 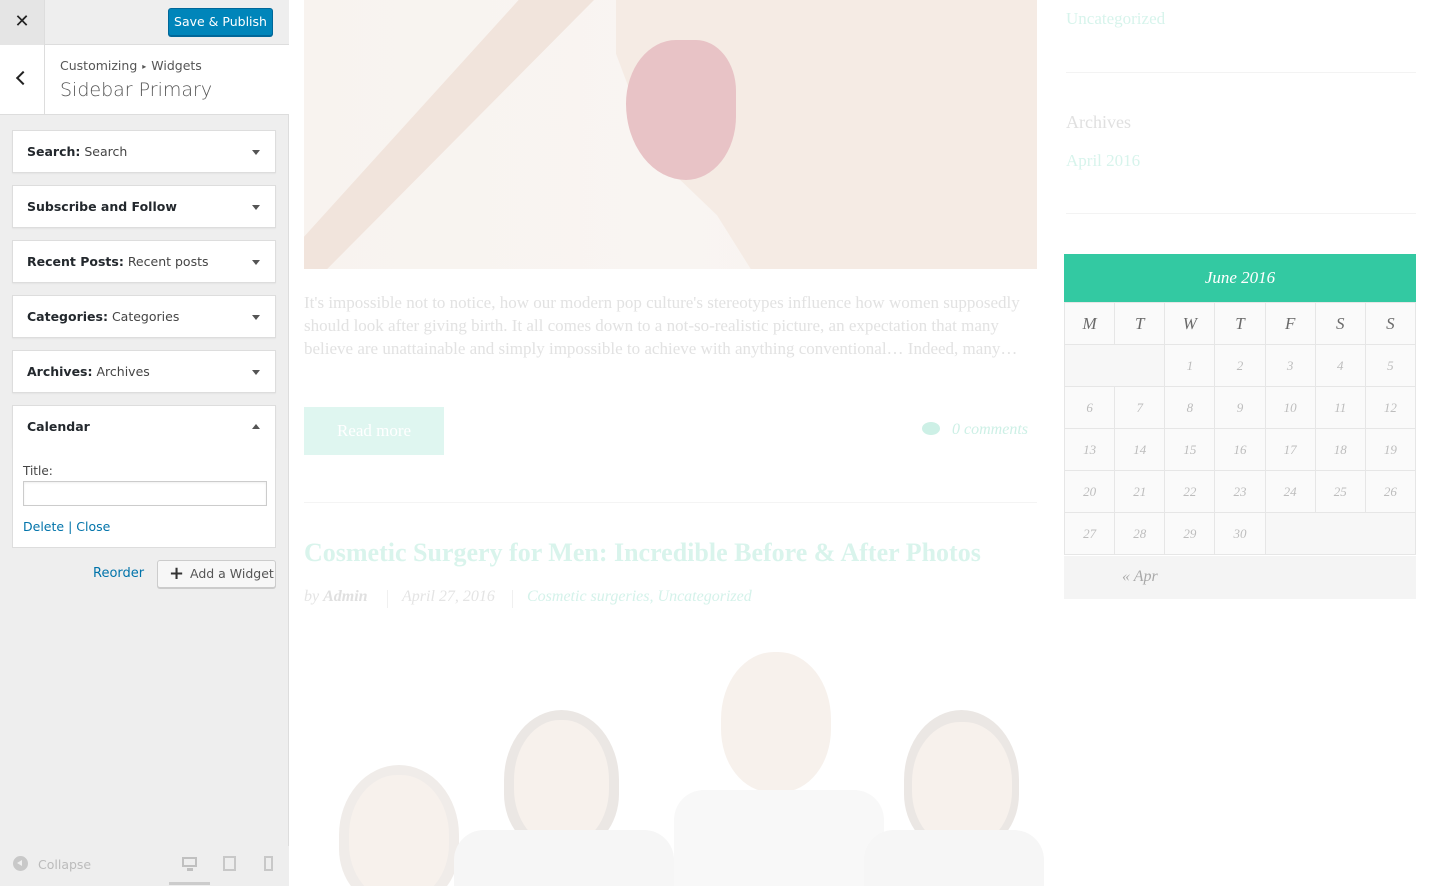 What do you see at coordinates (374, 431) in the screenshot?
I see `read-more-button: Read more` at bounding box center [374, 431].